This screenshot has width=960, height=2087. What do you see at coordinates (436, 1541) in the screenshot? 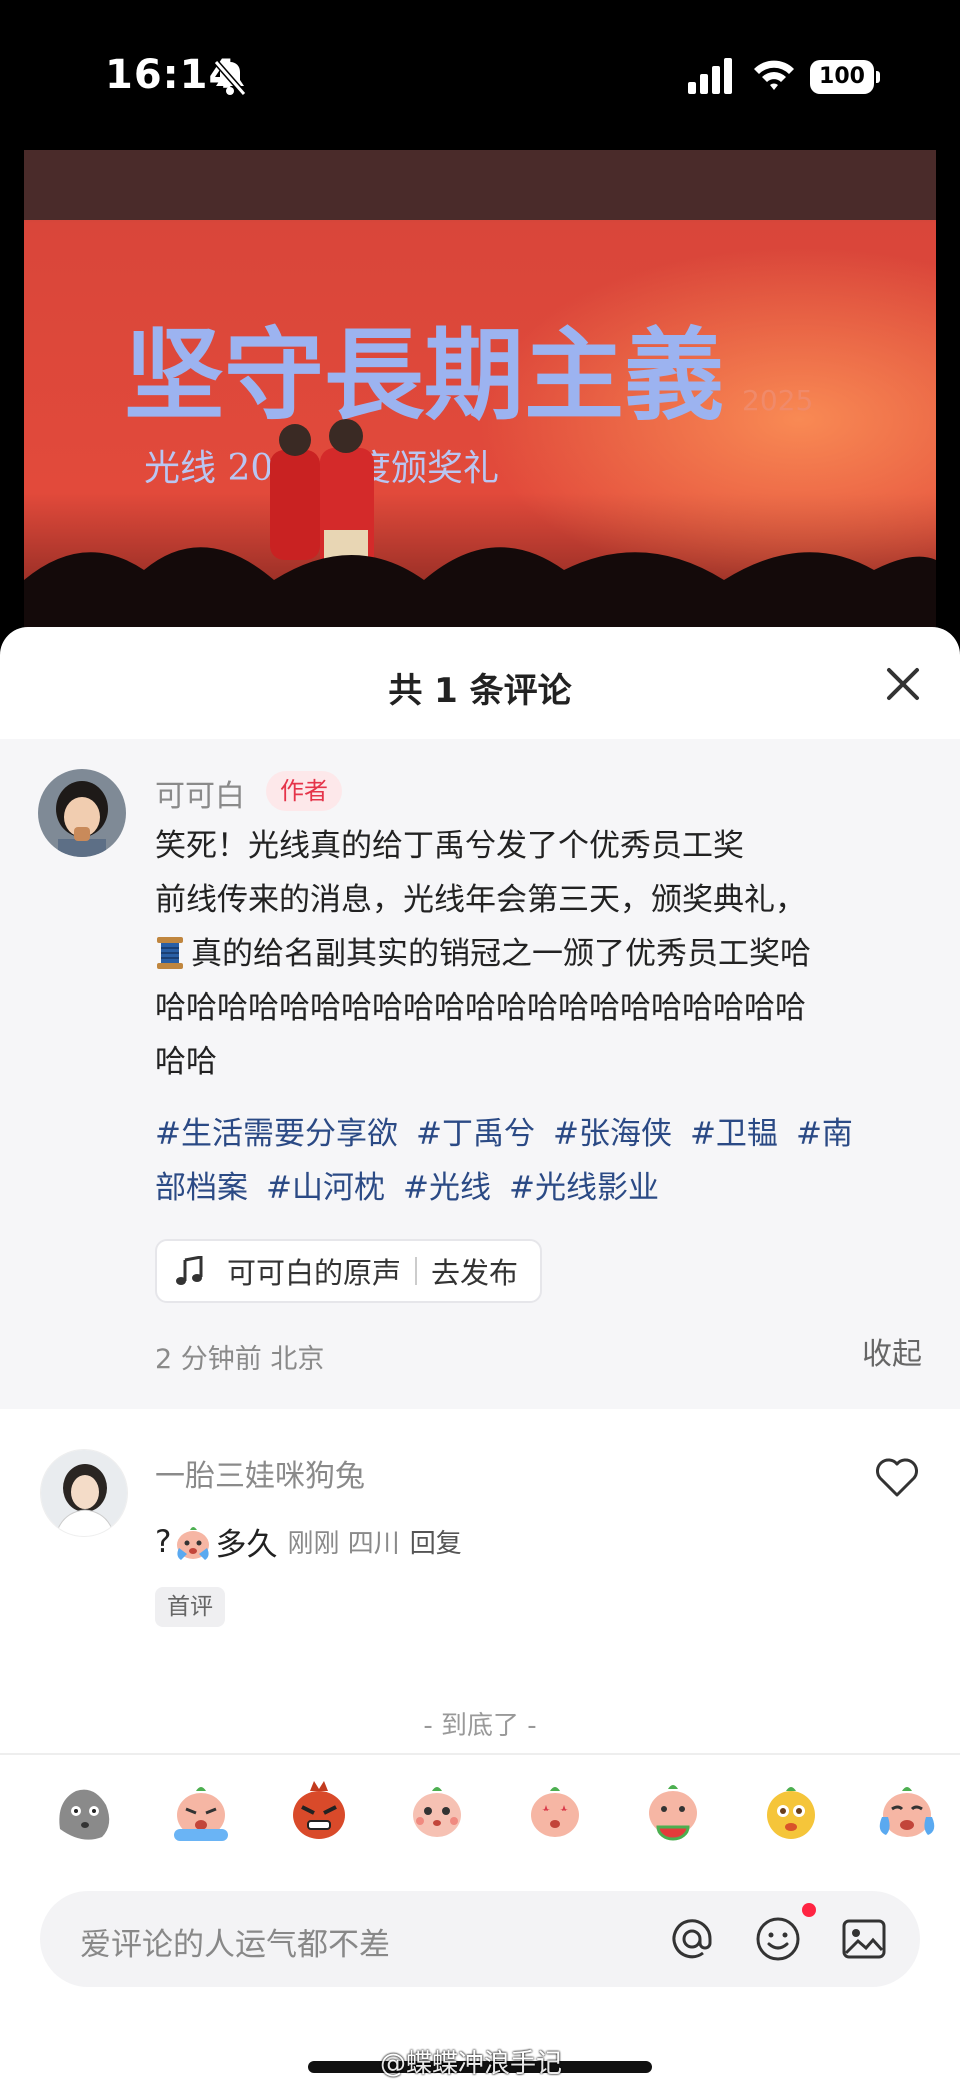
I see `reply-action: 回复` at bounding box center [436, 1541].